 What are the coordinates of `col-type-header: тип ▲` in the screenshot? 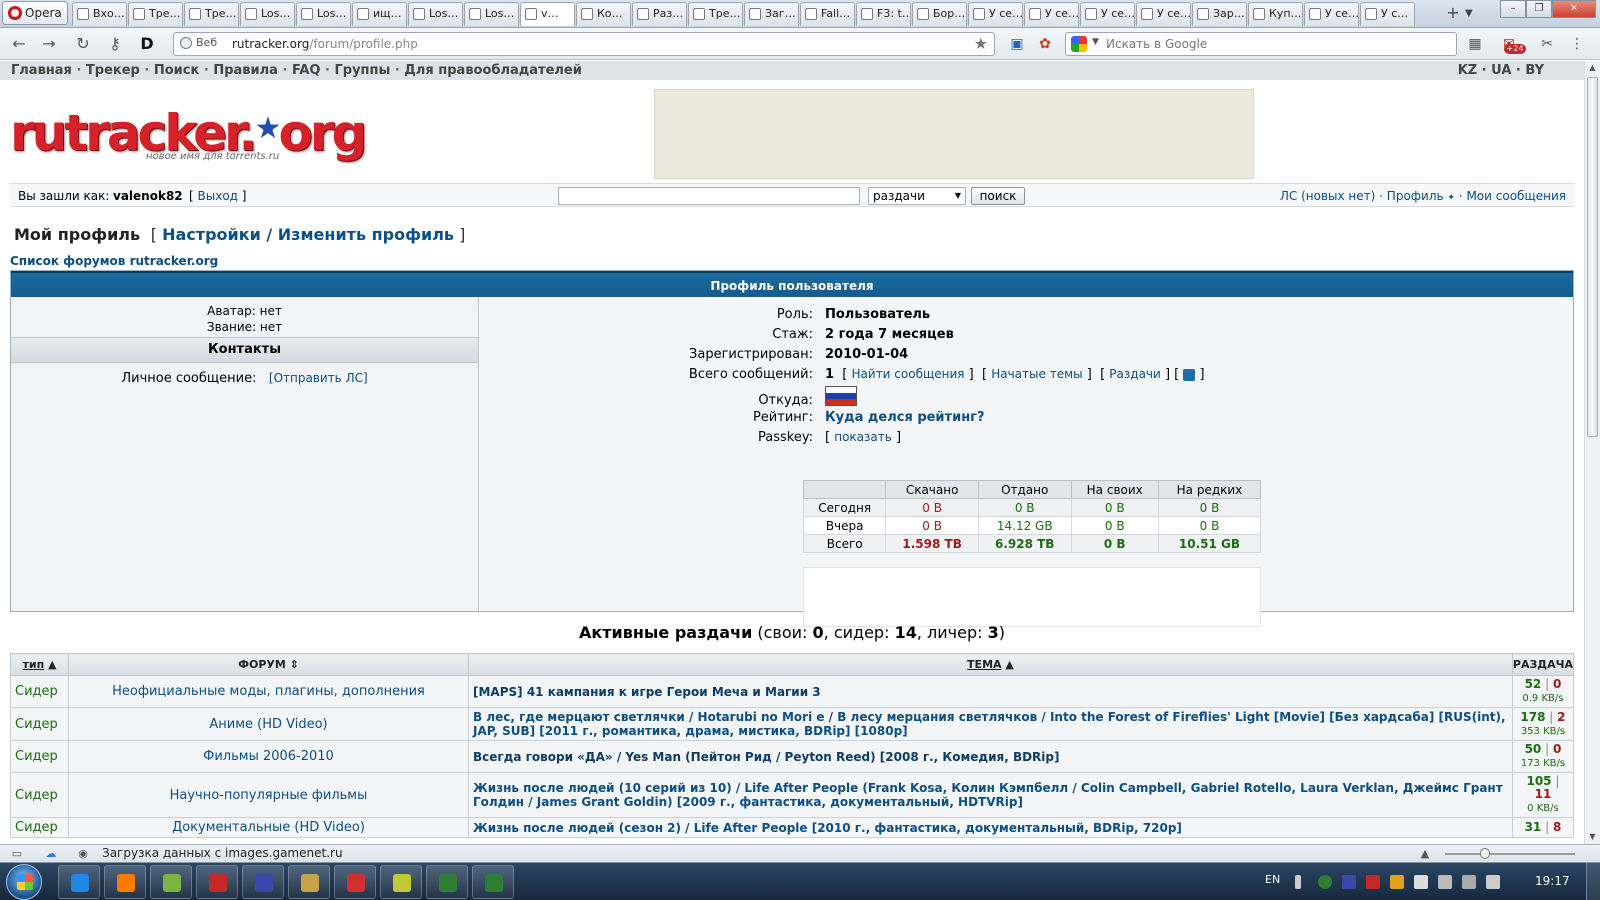 It's located at (39, 664).